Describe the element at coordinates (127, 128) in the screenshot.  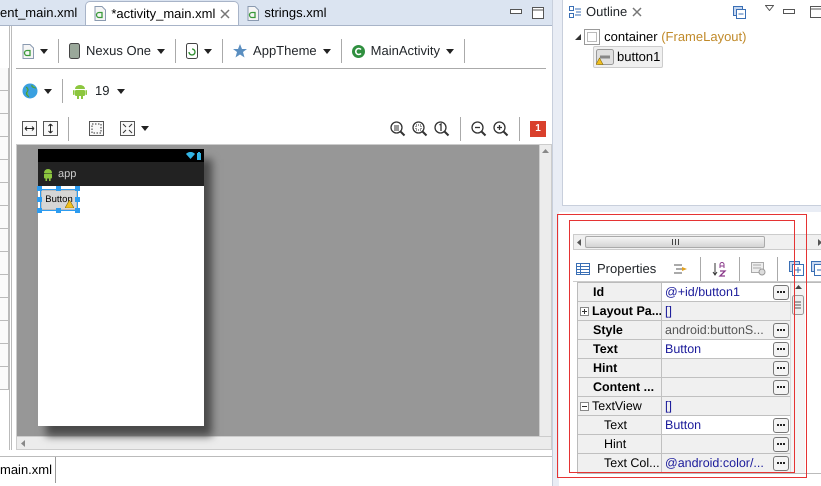
I see `resize-icon` at that location.